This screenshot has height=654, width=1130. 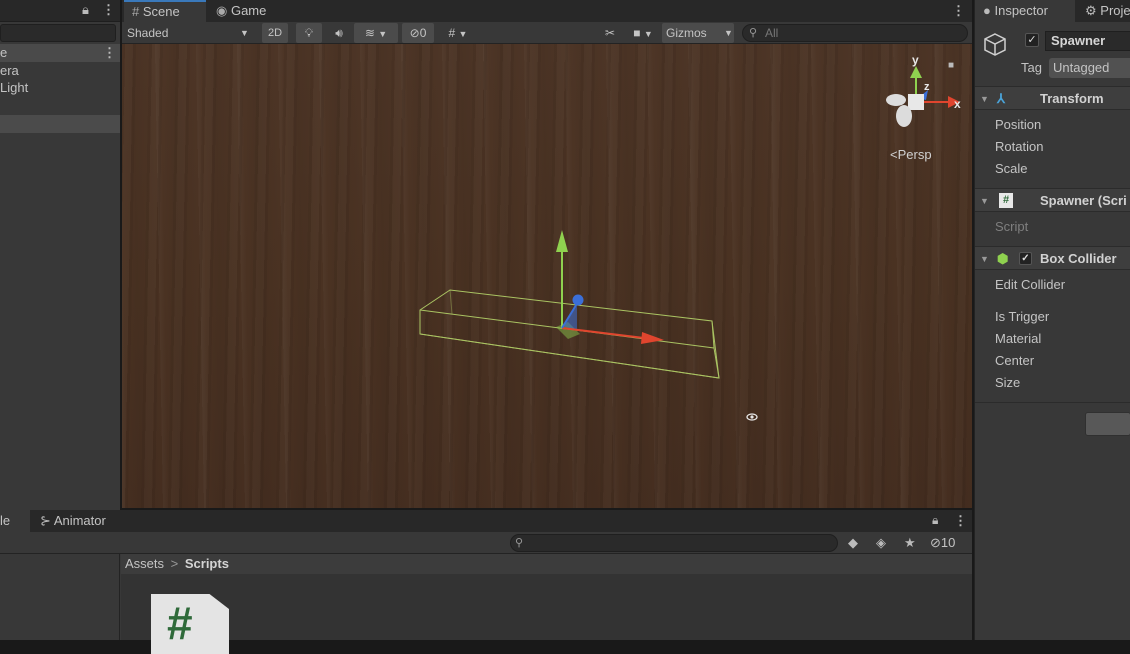 What do you see at coordinates (60, 255) in the screenshot?
I see `hierarchy-panel: 🔒︎ ⋮ e ⋮ era Light` at bounding box center [60, 255].